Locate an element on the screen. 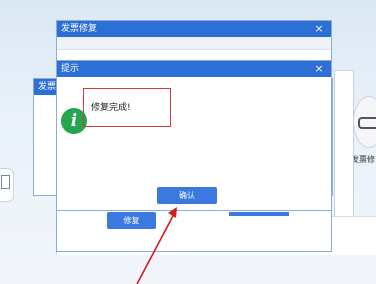 Image resolution: width=376 pixels, height=284 pixels. prompt-message: 修复完成! is located at coordinates (111, 108).